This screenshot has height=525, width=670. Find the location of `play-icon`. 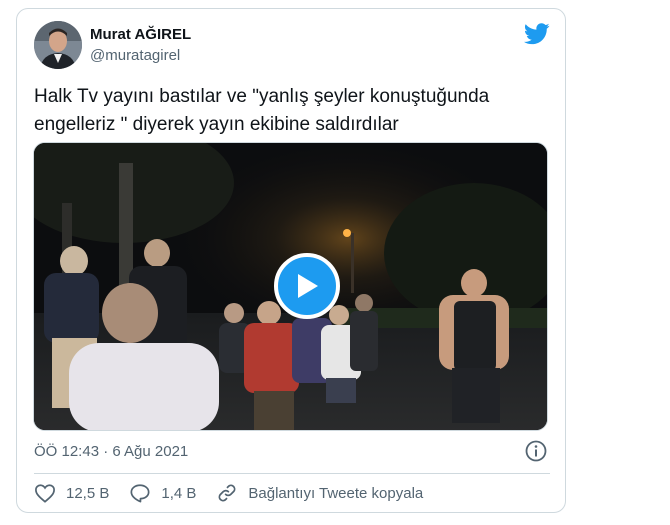

play-icon is located at coordinates (308, 286).